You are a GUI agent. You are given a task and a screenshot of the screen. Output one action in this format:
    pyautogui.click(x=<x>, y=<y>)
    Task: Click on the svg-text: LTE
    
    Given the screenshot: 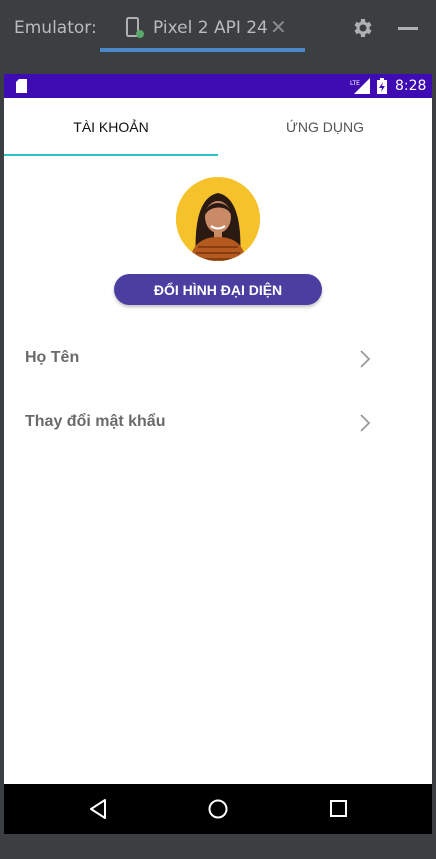 What is the action you would take?
    pyautogui.click(x=355, y=83)
    